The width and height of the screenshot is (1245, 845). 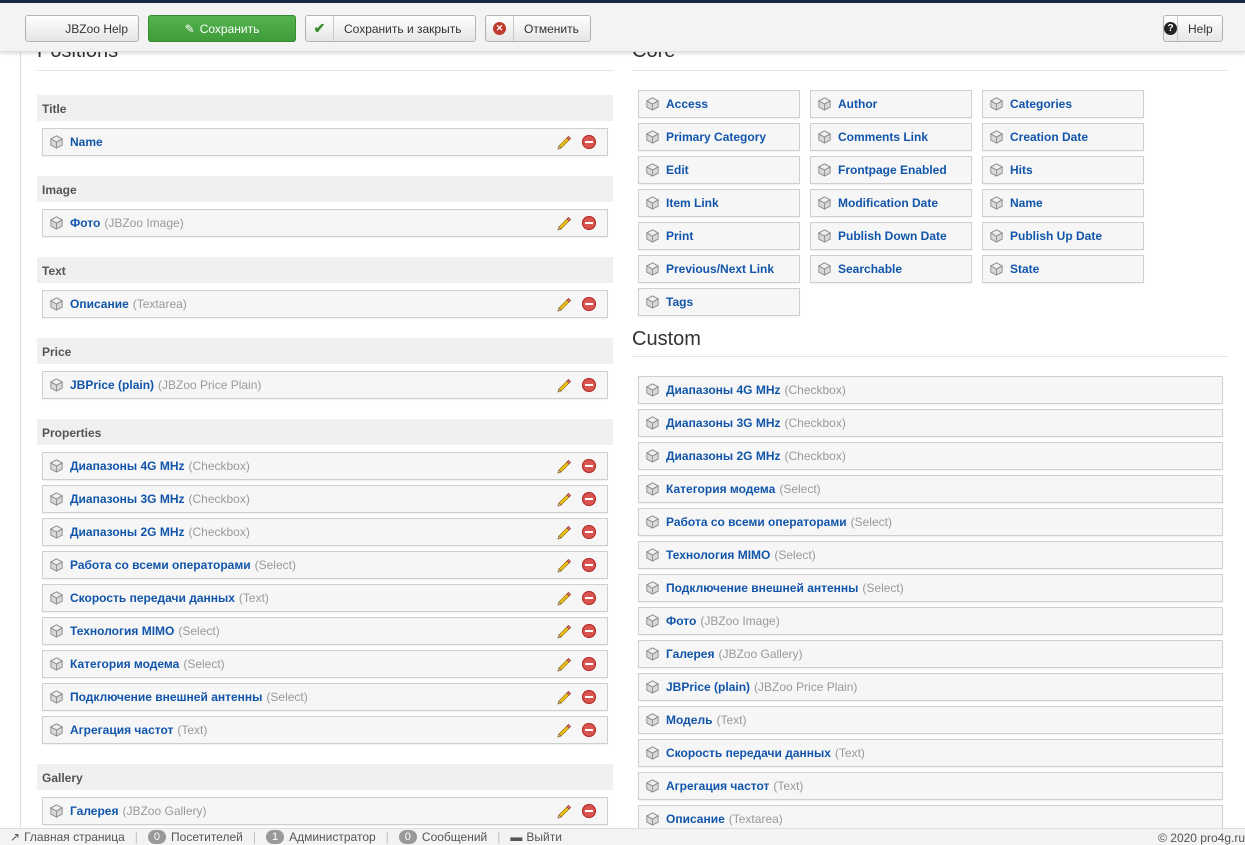 What do you see at coordinates (677, 170) in the screenshot?
I see `element-name: Edit` at bounding box center [677, 170].